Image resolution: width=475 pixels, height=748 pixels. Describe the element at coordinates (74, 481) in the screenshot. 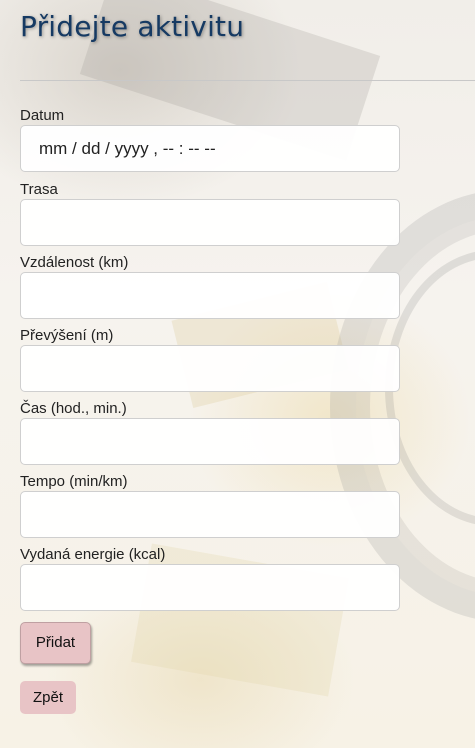

I see `pace-label: Tempo (min/km)` at that location.